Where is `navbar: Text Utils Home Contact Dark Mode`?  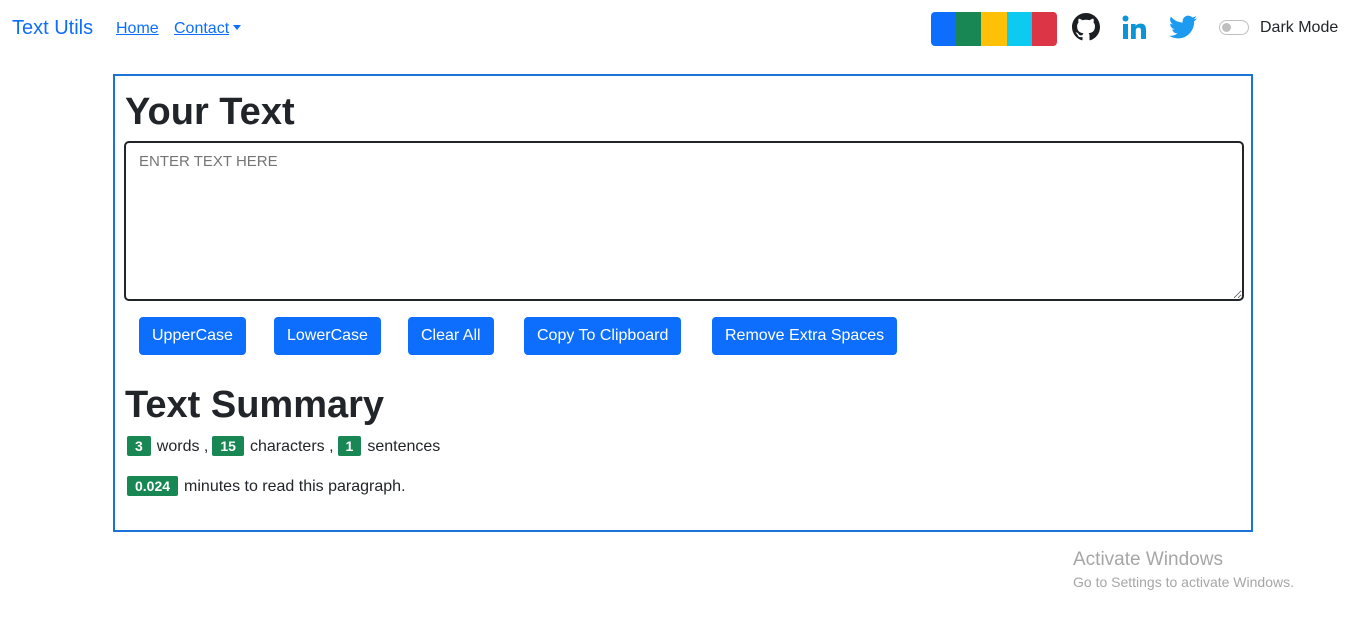
navbar: Text Utils Home Contact Dark Mode is located at coordinates (683, 29).